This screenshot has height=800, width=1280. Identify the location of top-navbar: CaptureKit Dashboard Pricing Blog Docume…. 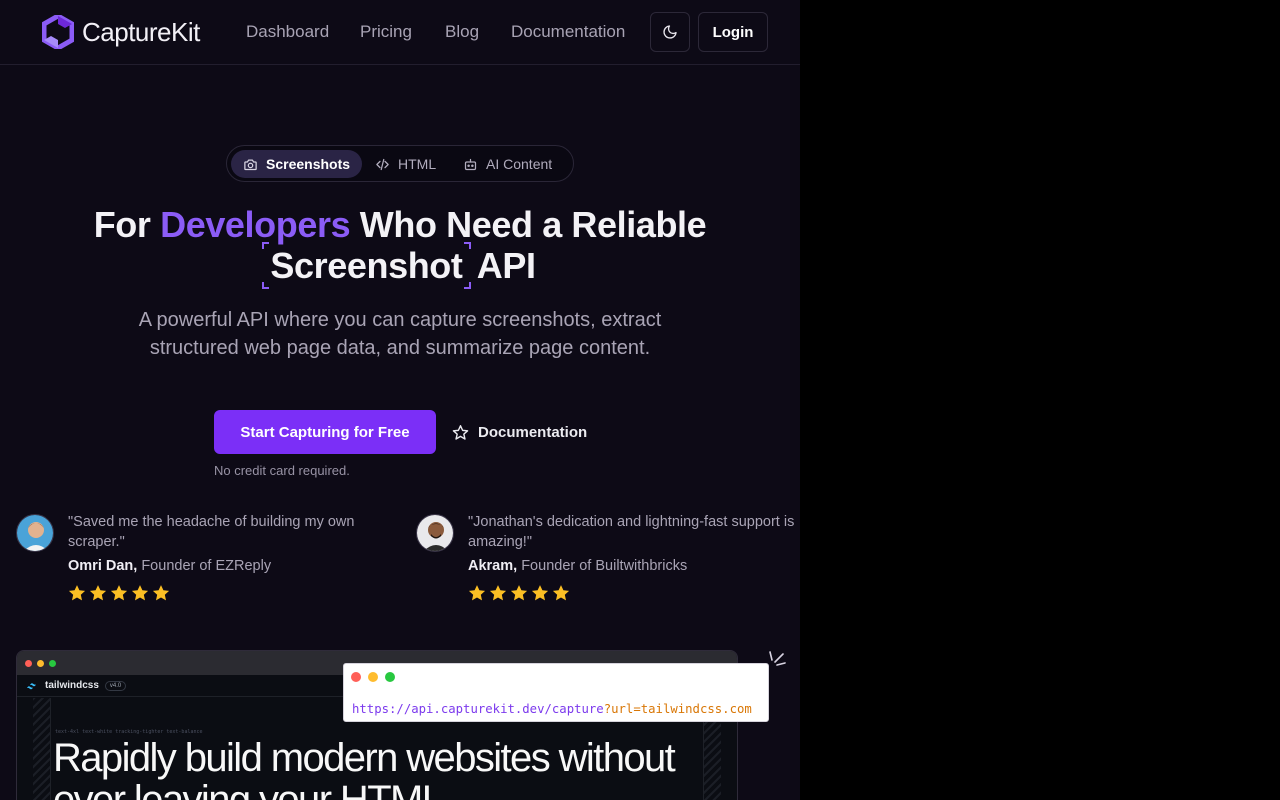
(400, 32).